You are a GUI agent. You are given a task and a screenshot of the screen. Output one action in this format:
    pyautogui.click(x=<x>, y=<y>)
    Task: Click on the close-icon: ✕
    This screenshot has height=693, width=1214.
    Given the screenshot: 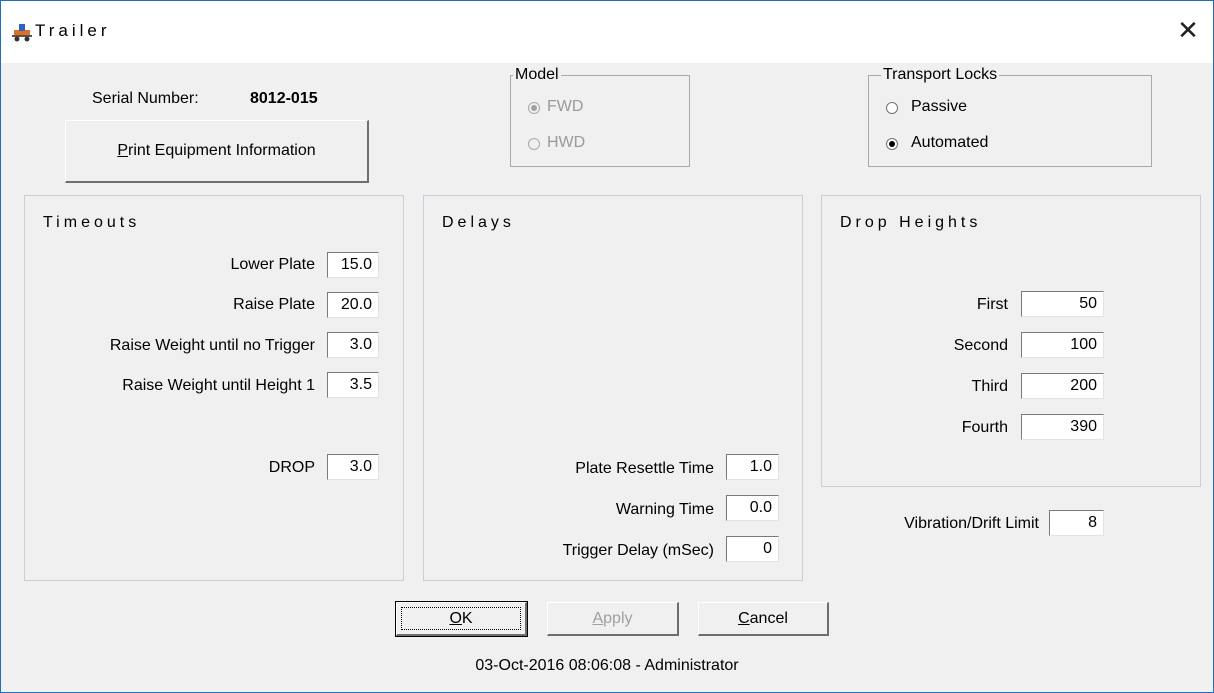 What is the action you would take?
    pyautogui.click(x=1188, y=30)
    